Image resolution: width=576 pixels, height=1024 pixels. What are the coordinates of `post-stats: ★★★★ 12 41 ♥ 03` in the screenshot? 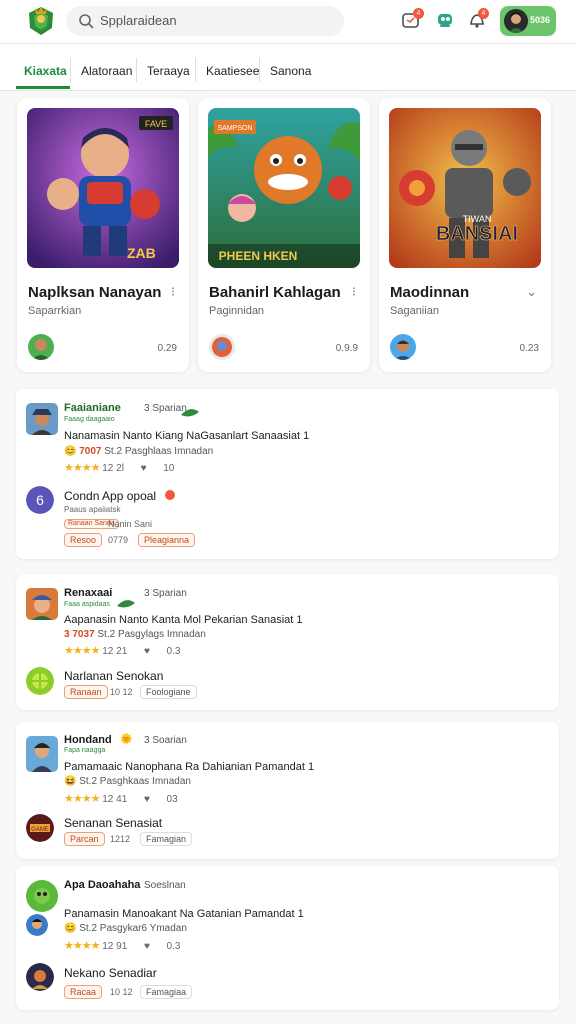 It's located at (121, 798).